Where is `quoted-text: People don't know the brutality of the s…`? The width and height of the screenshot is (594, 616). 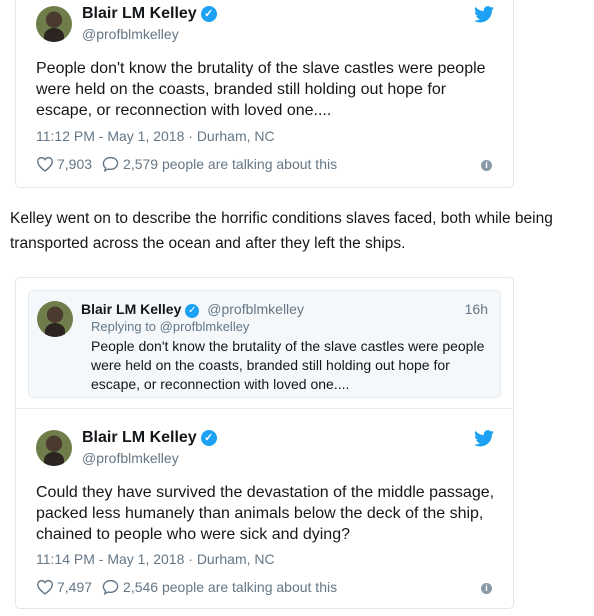 quoted-text: People don't know the brutality of the s… is located at coordinates (288, 365).